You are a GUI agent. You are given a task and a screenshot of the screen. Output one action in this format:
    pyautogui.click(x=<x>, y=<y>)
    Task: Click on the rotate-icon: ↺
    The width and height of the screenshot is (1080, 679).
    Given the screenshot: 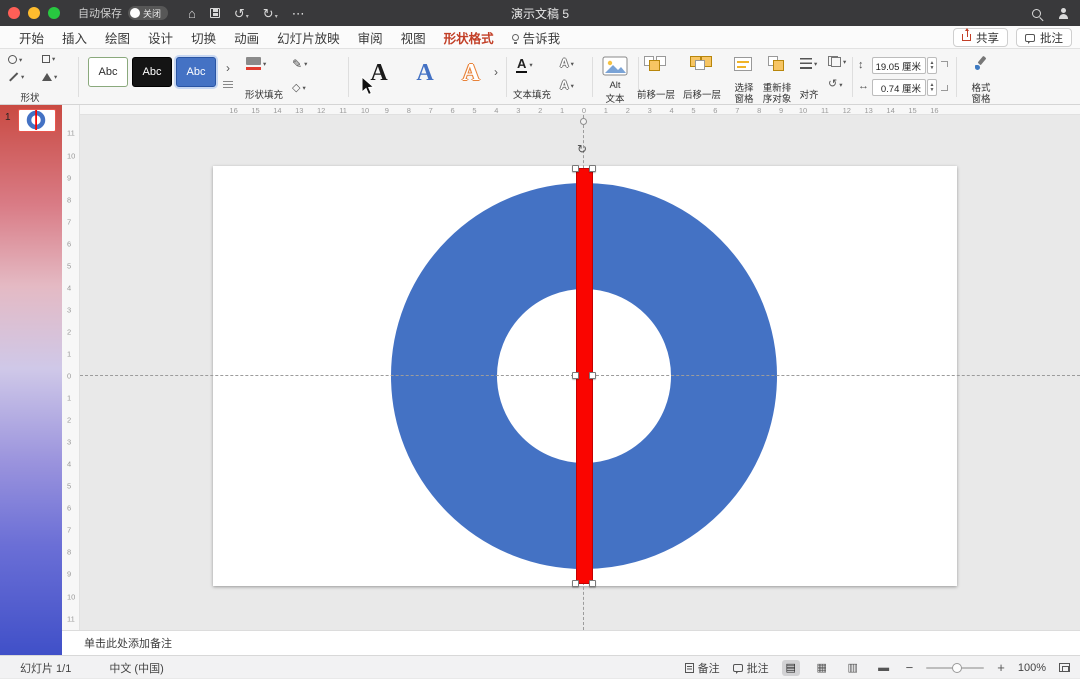 What is the action you would take?
    pyautogui.click(x=833, y=84)
    